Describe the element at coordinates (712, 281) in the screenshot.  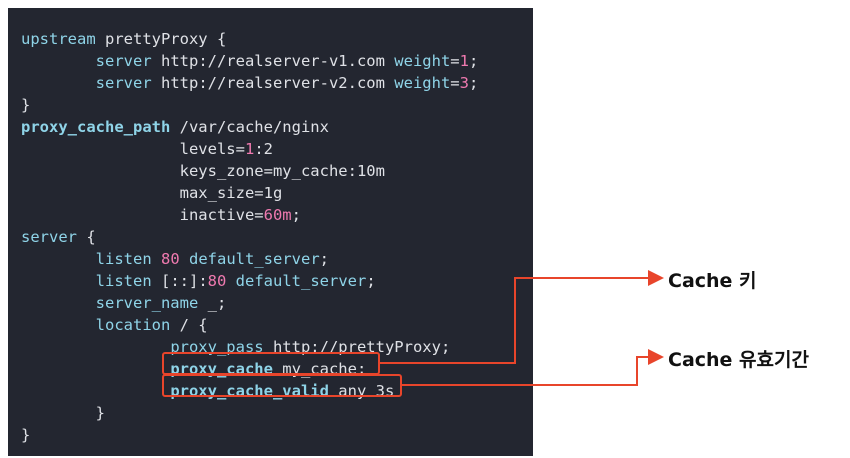
I see `cache-key-label: Cache 키` at that location.